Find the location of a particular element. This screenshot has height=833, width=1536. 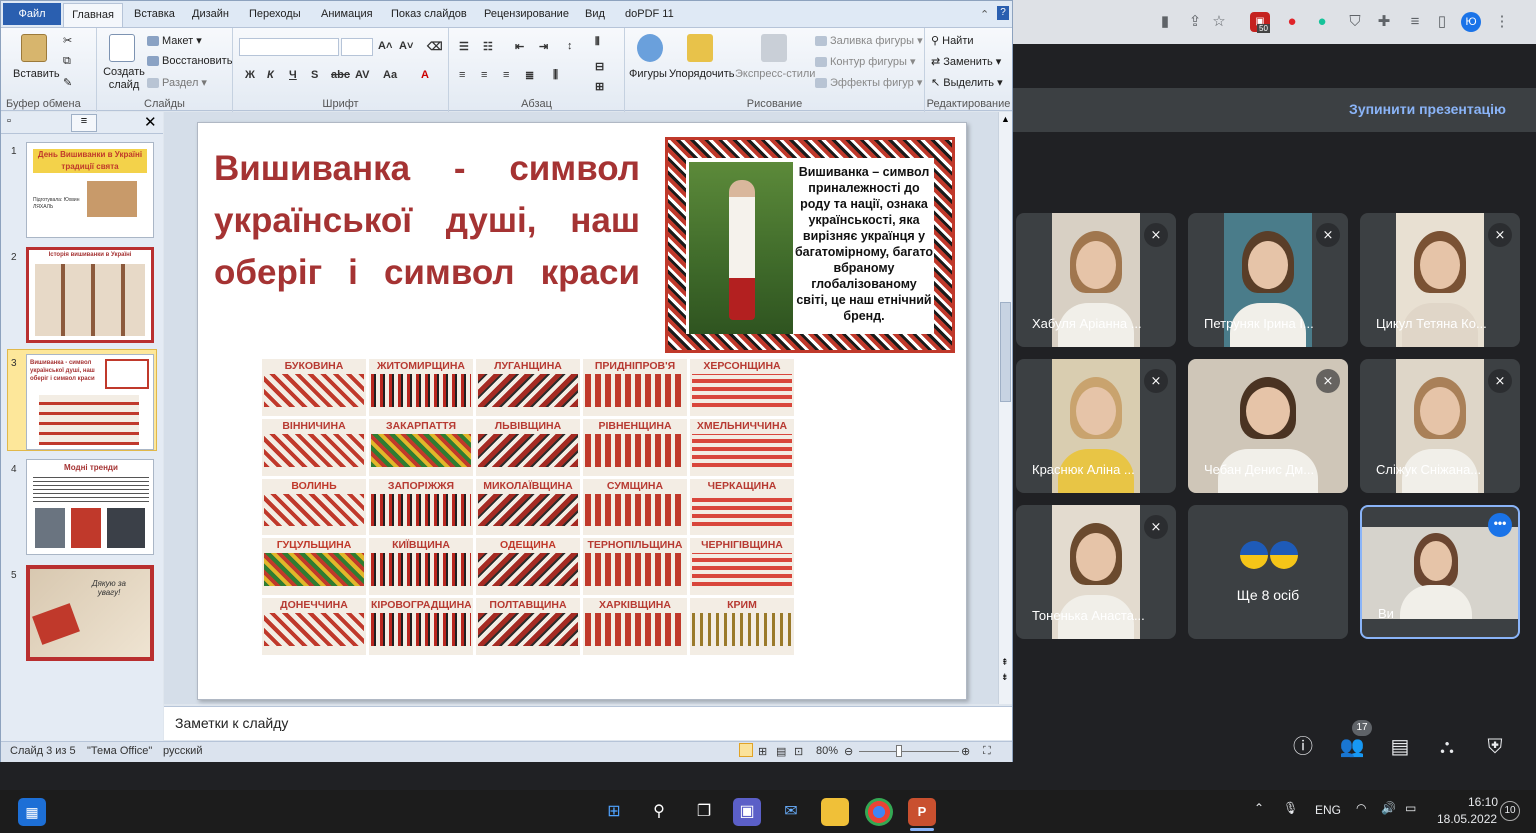

zoom-out-icon: ⊖ is located at coordinates (848, 751).